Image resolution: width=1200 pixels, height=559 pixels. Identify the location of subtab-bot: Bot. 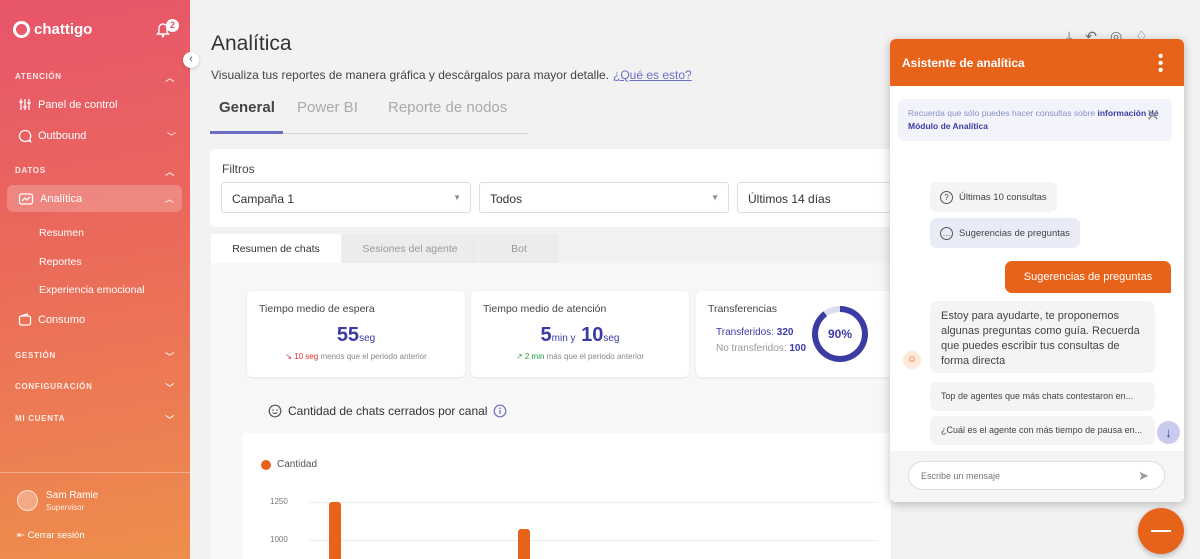
(519, 249).